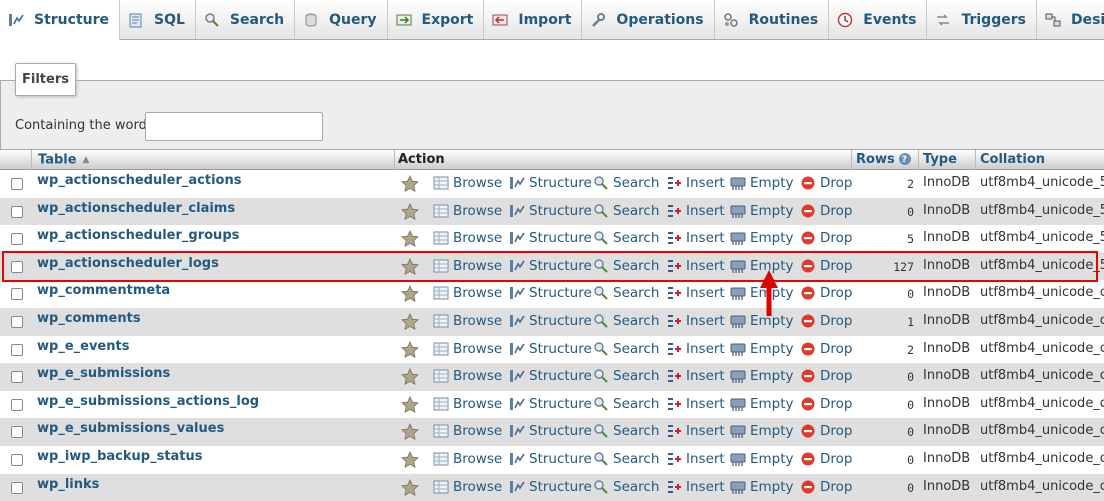 This screenshot has height=501, width=1104. I want to click on table-name-link: wp_iwp_backup_status, so click(120, 456).